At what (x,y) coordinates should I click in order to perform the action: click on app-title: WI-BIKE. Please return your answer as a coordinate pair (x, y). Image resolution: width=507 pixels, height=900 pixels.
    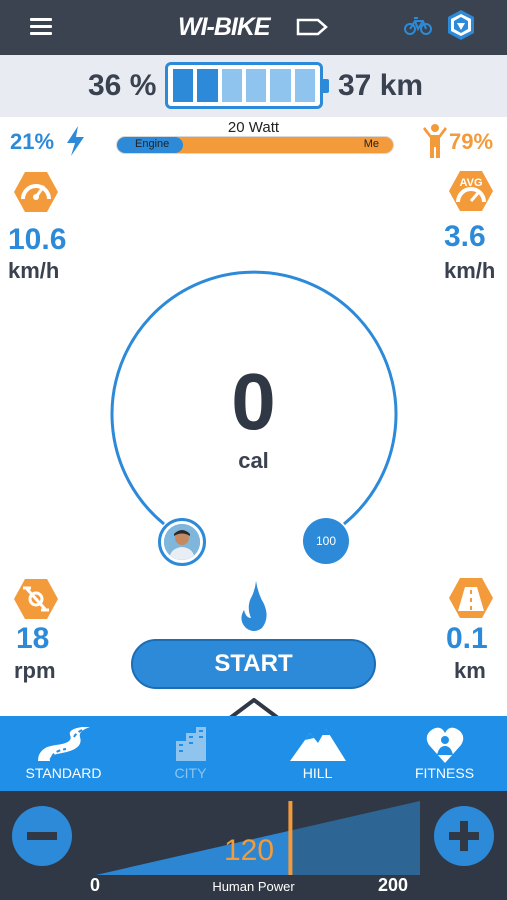
    Looking at the image, I should click on (224, 27).